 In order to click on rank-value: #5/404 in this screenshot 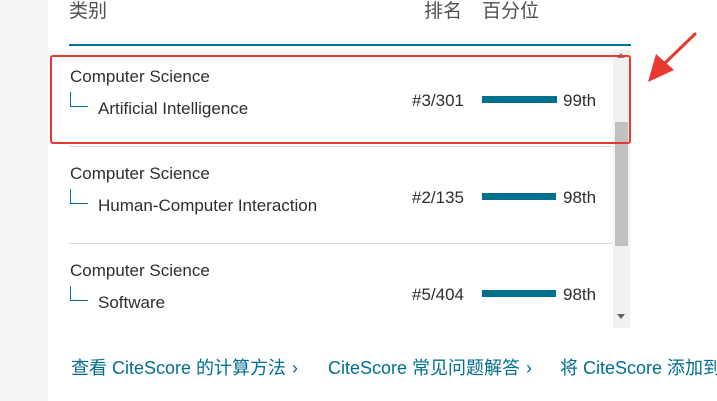, I will do `click(438, 294)`.